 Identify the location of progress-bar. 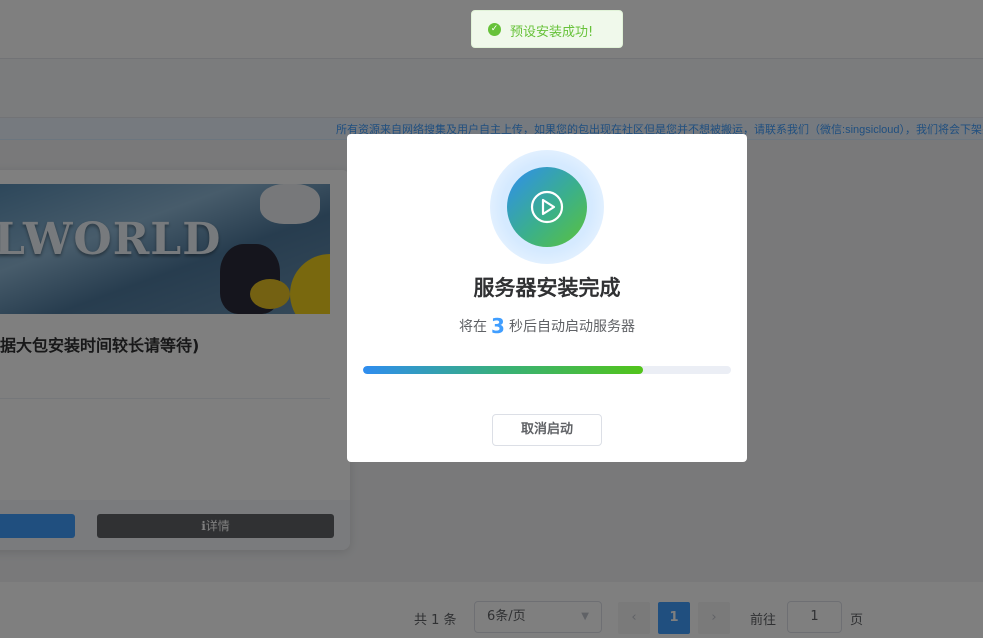
(547, 370).